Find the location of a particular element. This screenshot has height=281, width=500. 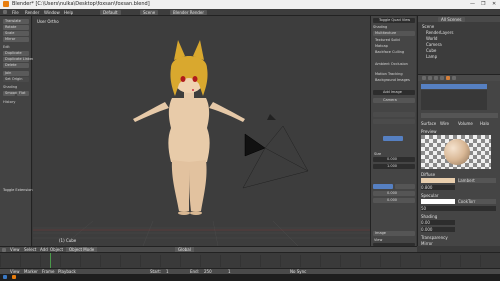

timeline is located at coordinates (250, 260).